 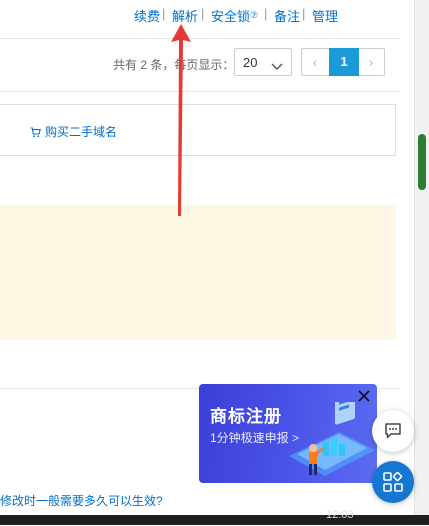 What do you see at coordinates (147, 15) in the screenshot?
I see `renew-link: 续费` at bounding box center [147, 15].